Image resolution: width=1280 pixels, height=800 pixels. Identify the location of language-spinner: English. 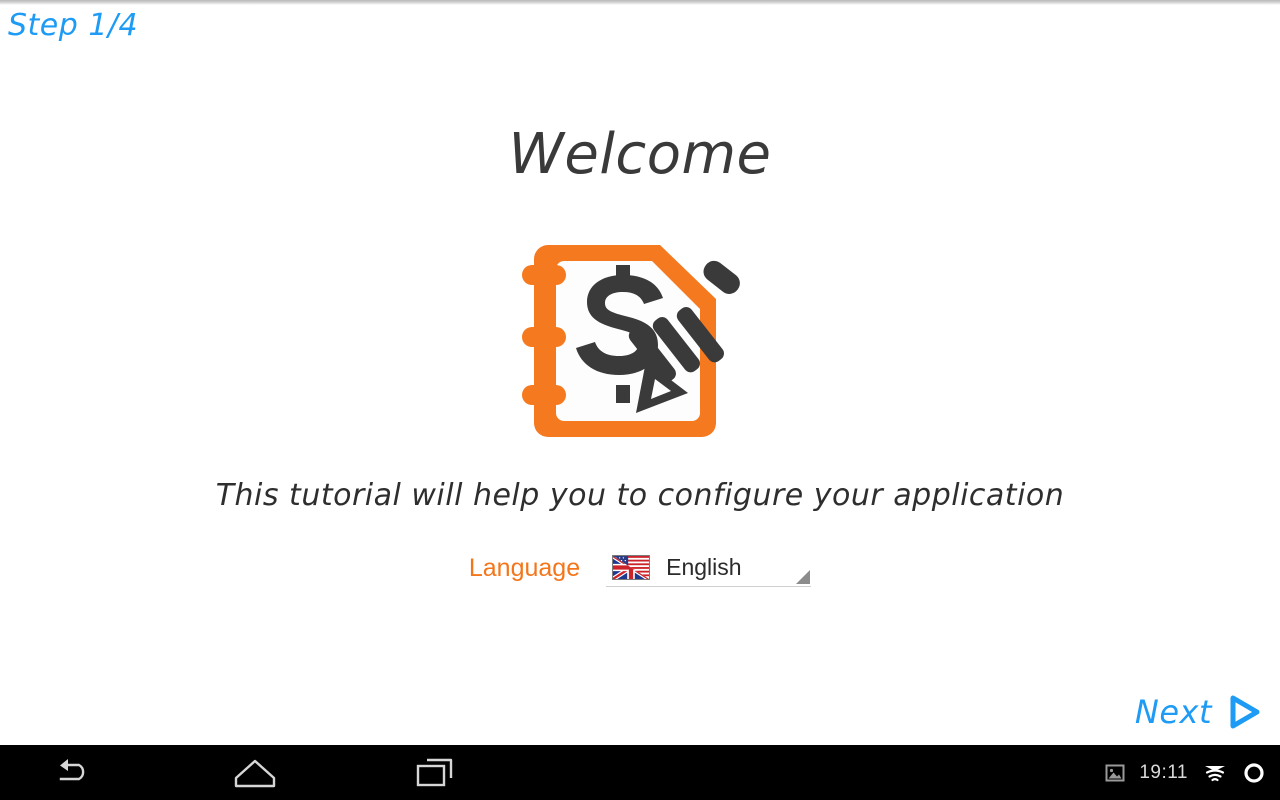
(709, 568).